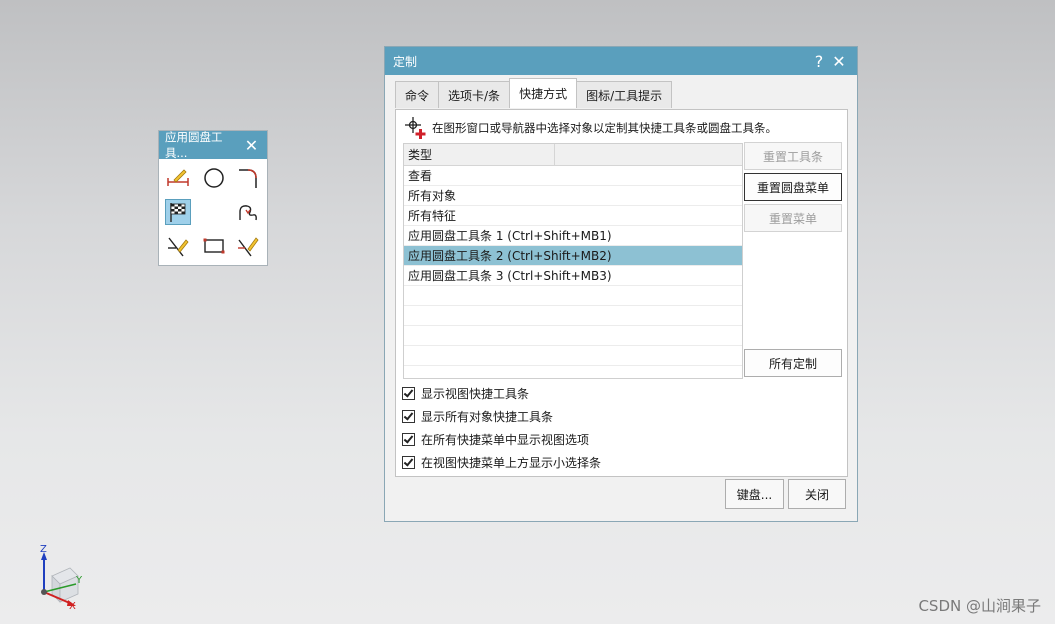  What do you see at coordinates (417, 94) in the screenshot?
I see `tab-commands: 命令` at bounding box center [417, 94].